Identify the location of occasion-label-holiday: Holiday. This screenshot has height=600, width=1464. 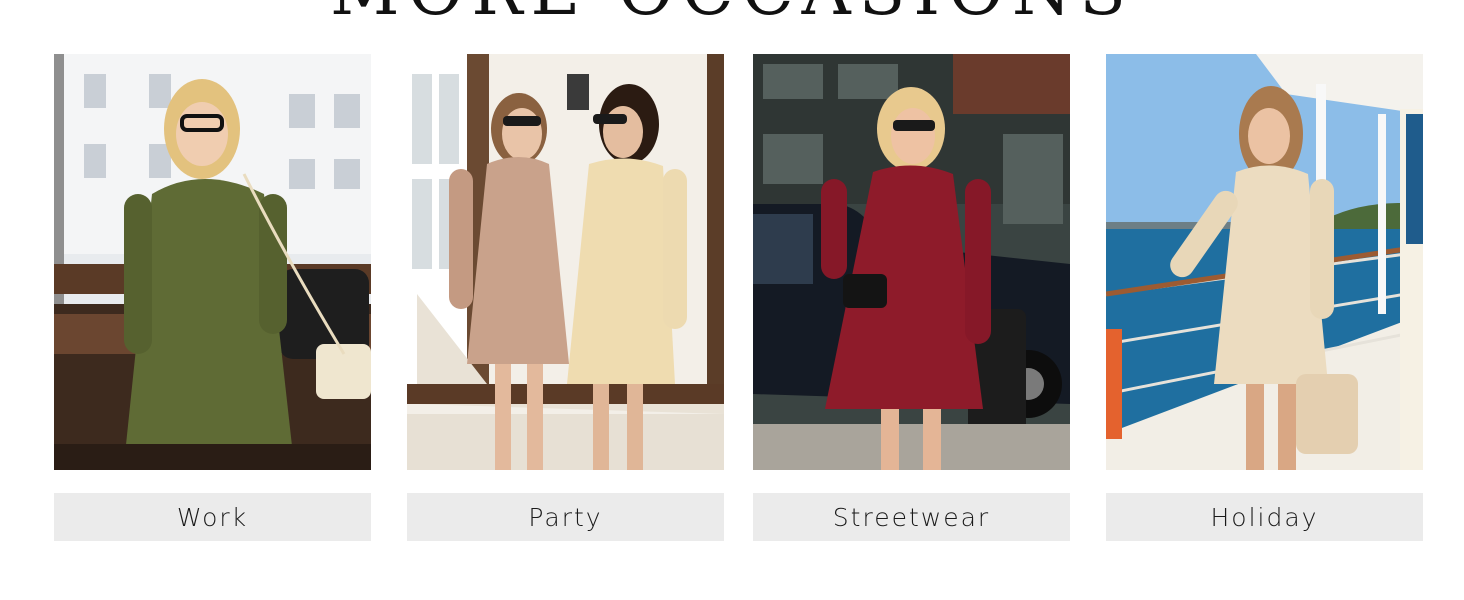
(1264, 517).